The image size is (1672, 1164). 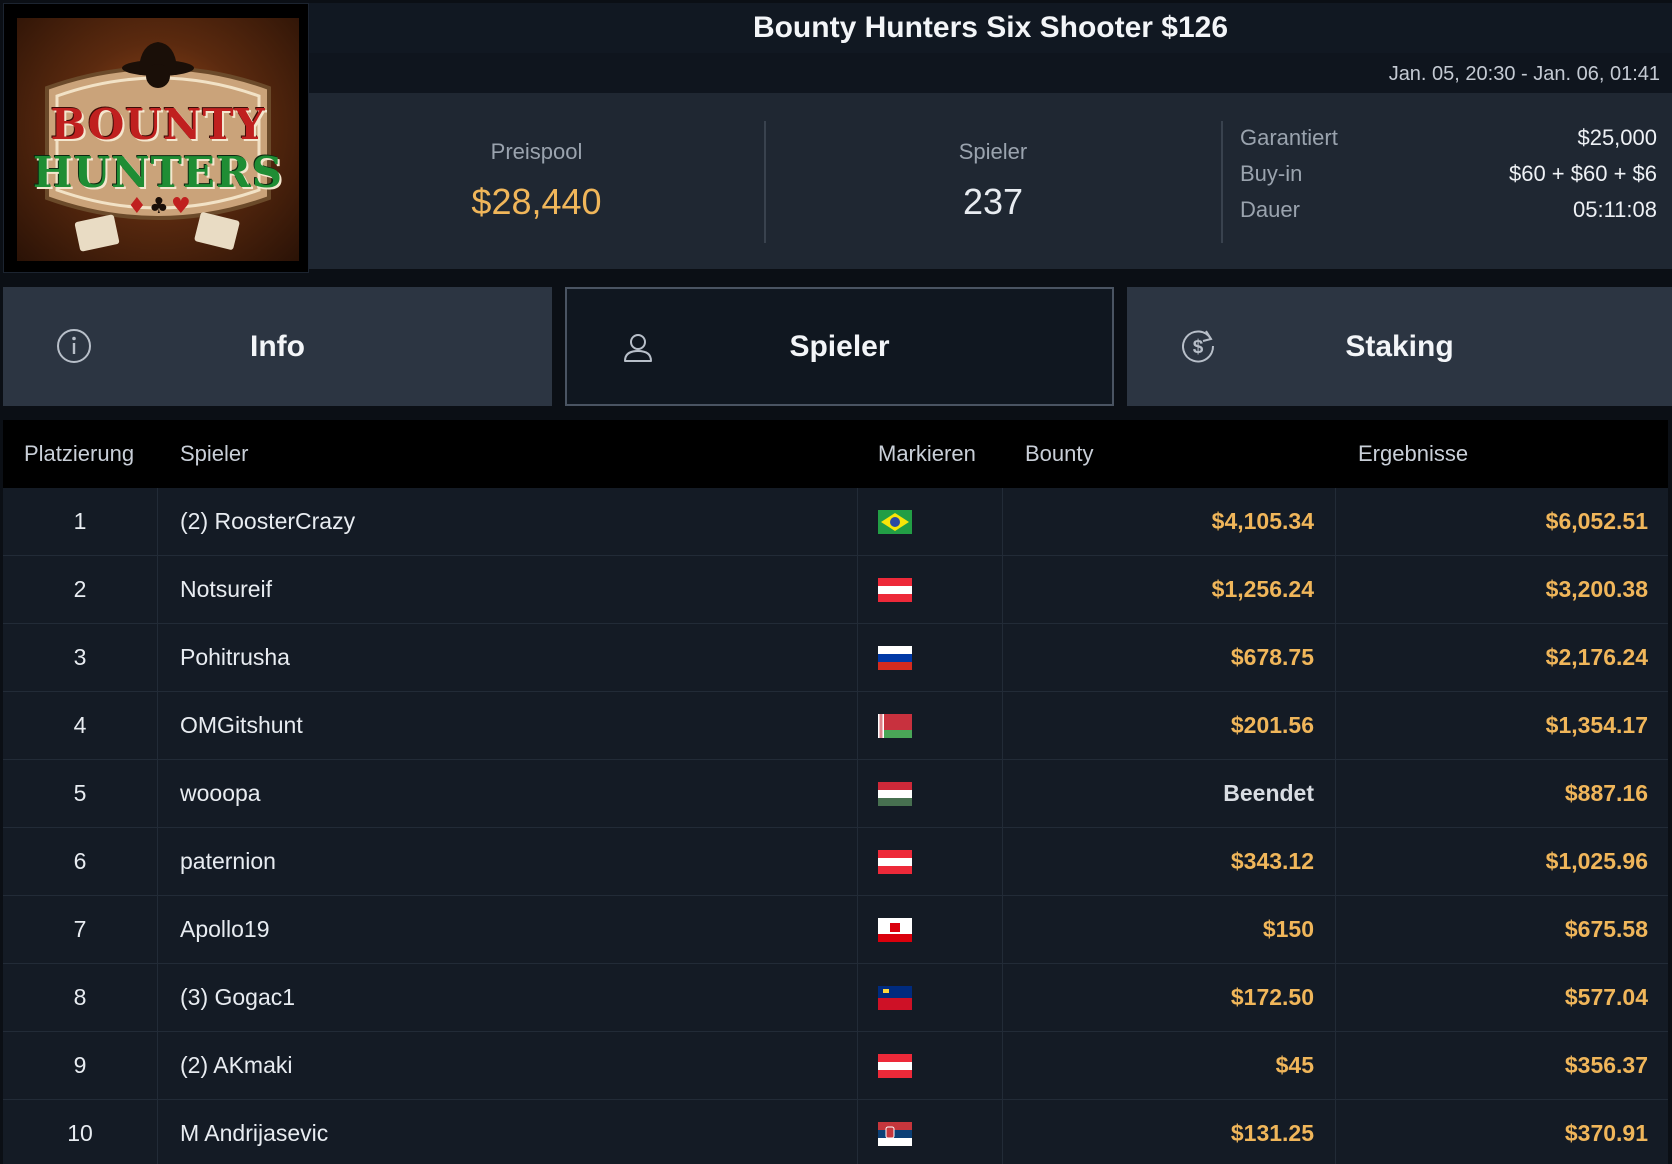 I want to click on row-result: $887.16, so click(x=1606, y=793).